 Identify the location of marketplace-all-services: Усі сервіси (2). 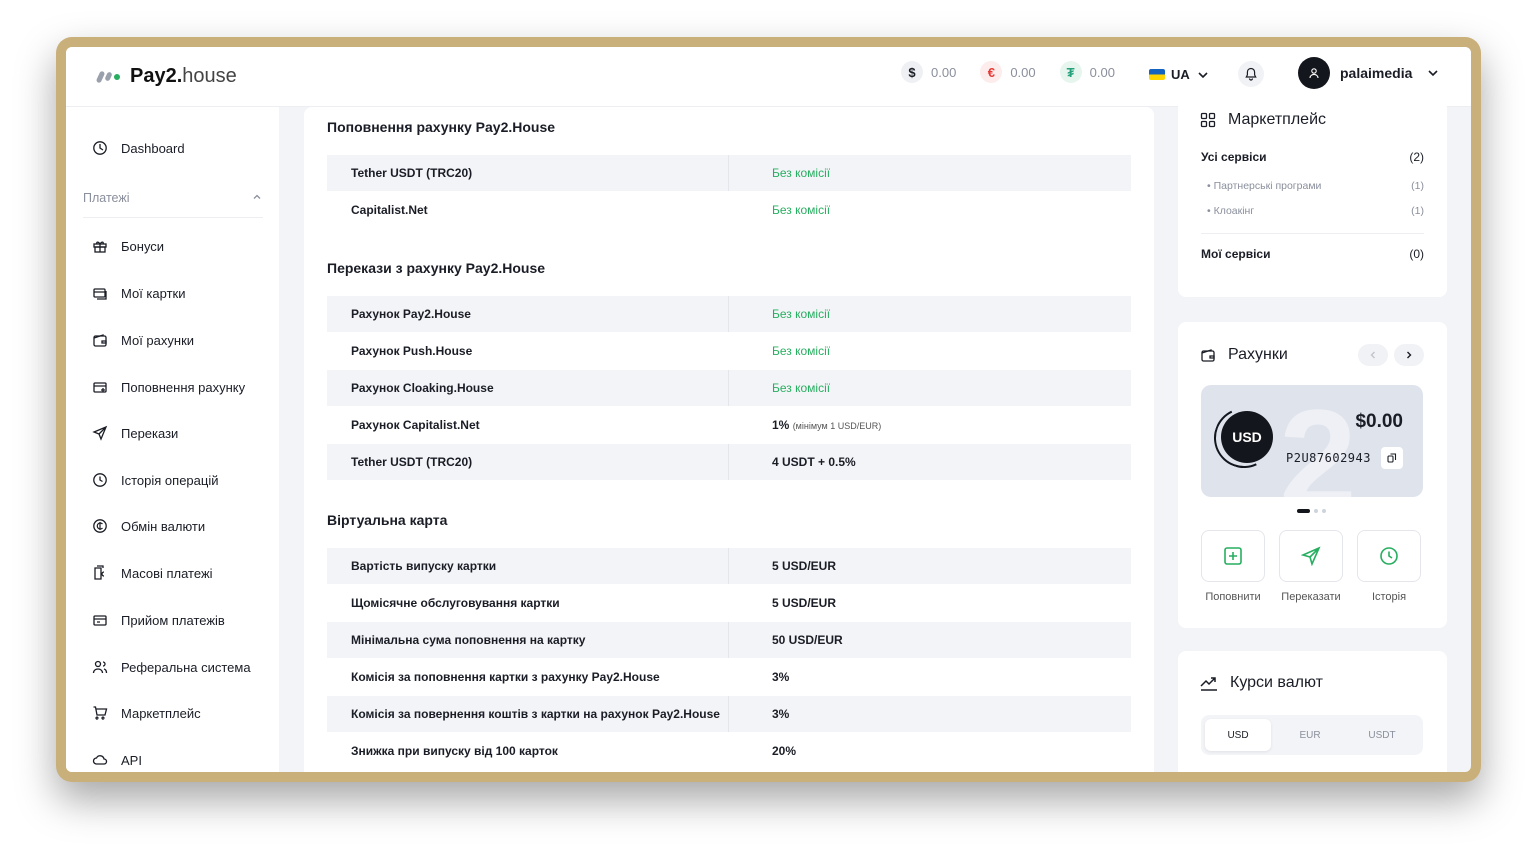
(1312, 157).